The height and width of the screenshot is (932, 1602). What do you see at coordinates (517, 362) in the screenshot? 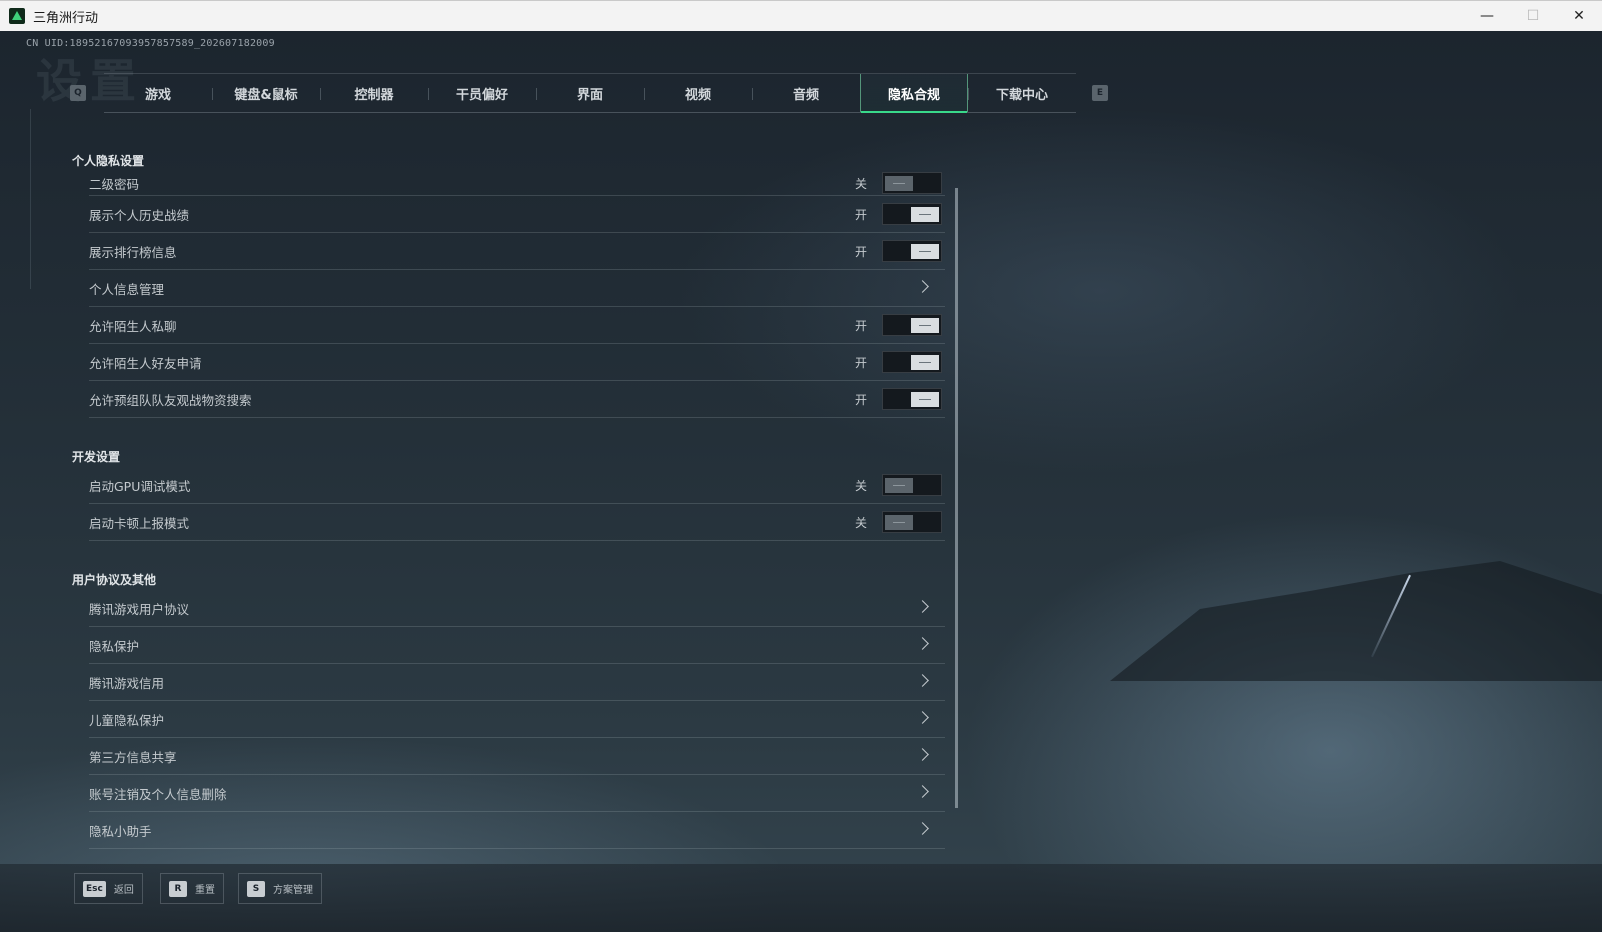
I see `setting-row: 允许陌生人好友申请 开` at bounding box center [517, 362].